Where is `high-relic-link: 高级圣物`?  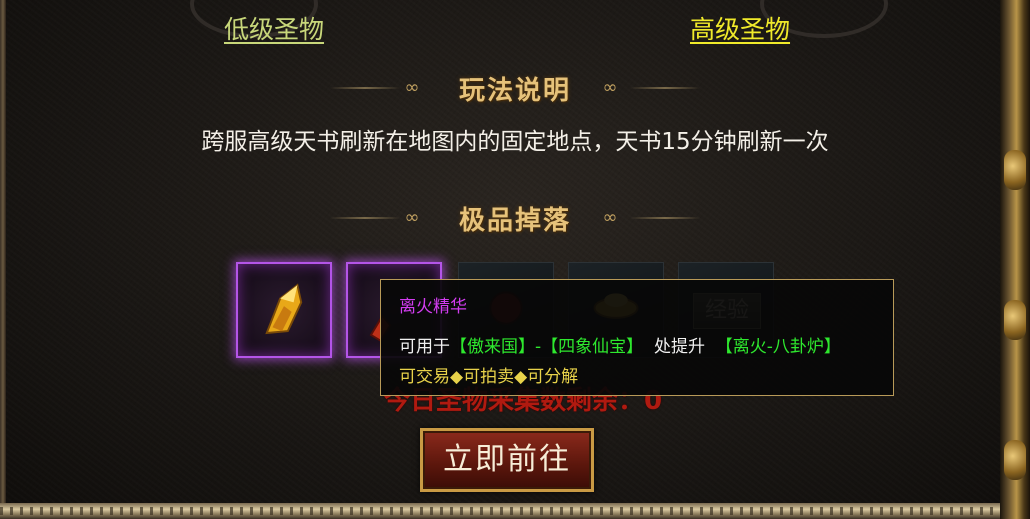
high-relic-link: 高级圣物 is located at coordinates (740, 28).